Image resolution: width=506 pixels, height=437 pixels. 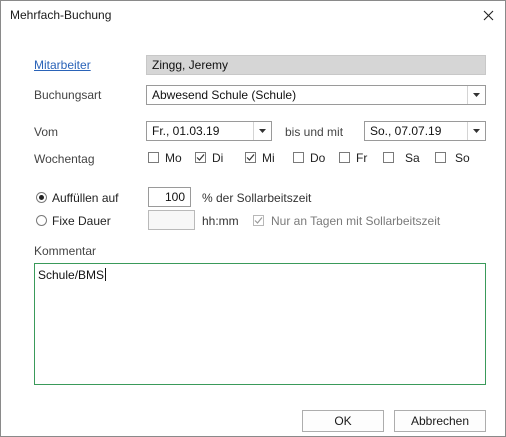 I want to click on bis-dropdown-button, so click(x=476, y=131).